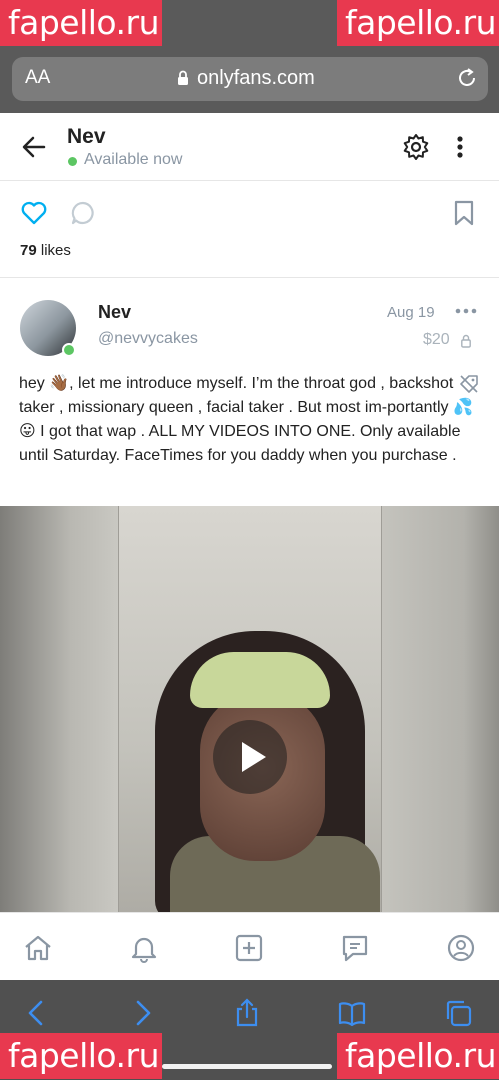 This screenshot has width=499, height=1080. What do you see at coordinates (72, 161) in the screenshot?
I see `online-dot-icon` at bounding box center [72, 161].